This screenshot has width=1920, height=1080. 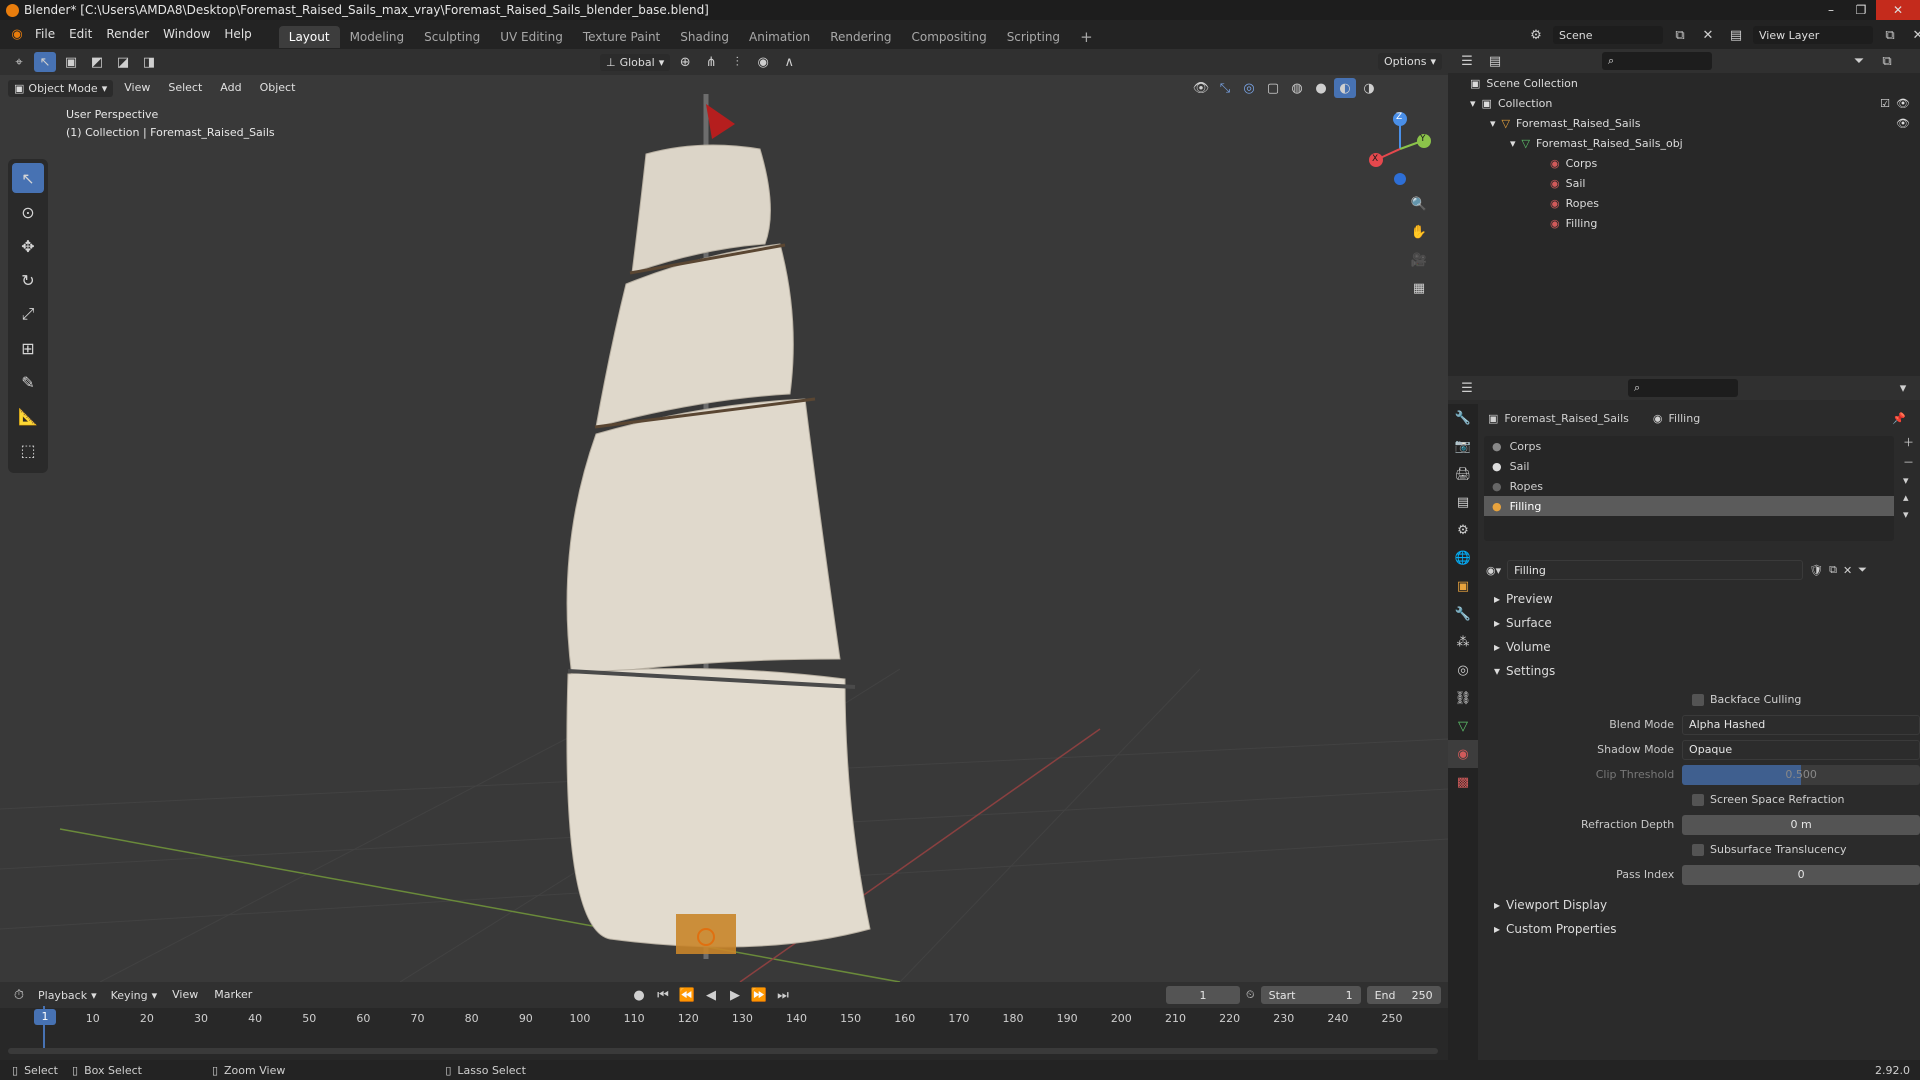 What do you see at coordinates (1419, 288) in the screenshot?
I see `ortho-grid-icon: ▦` at bounding box center [1419, 288].